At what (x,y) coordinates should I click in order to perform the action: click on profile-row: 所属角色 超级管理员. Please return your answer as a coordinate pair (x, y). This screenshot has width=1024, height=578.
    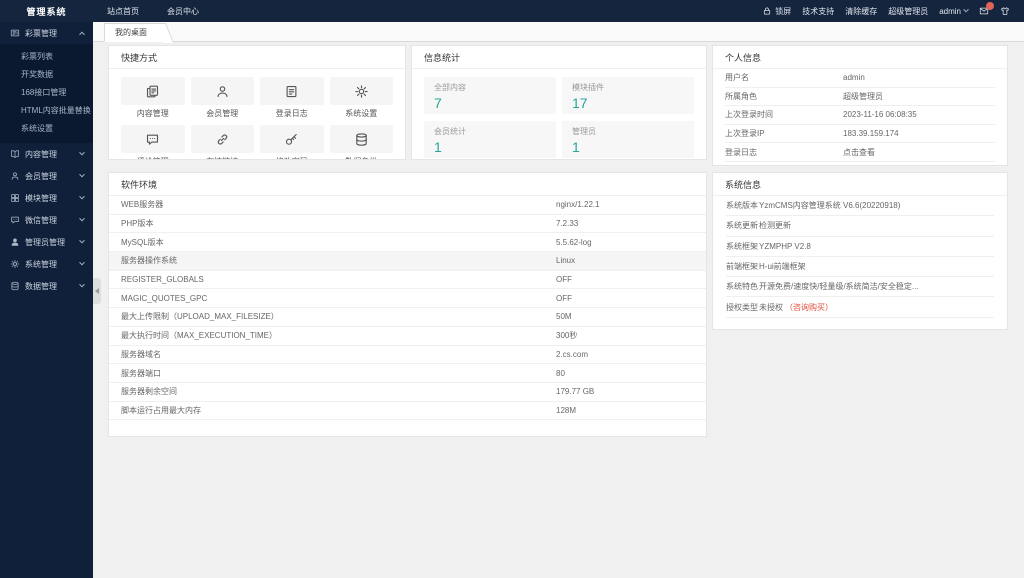
    Looking at the image, I should click on (860, 97).